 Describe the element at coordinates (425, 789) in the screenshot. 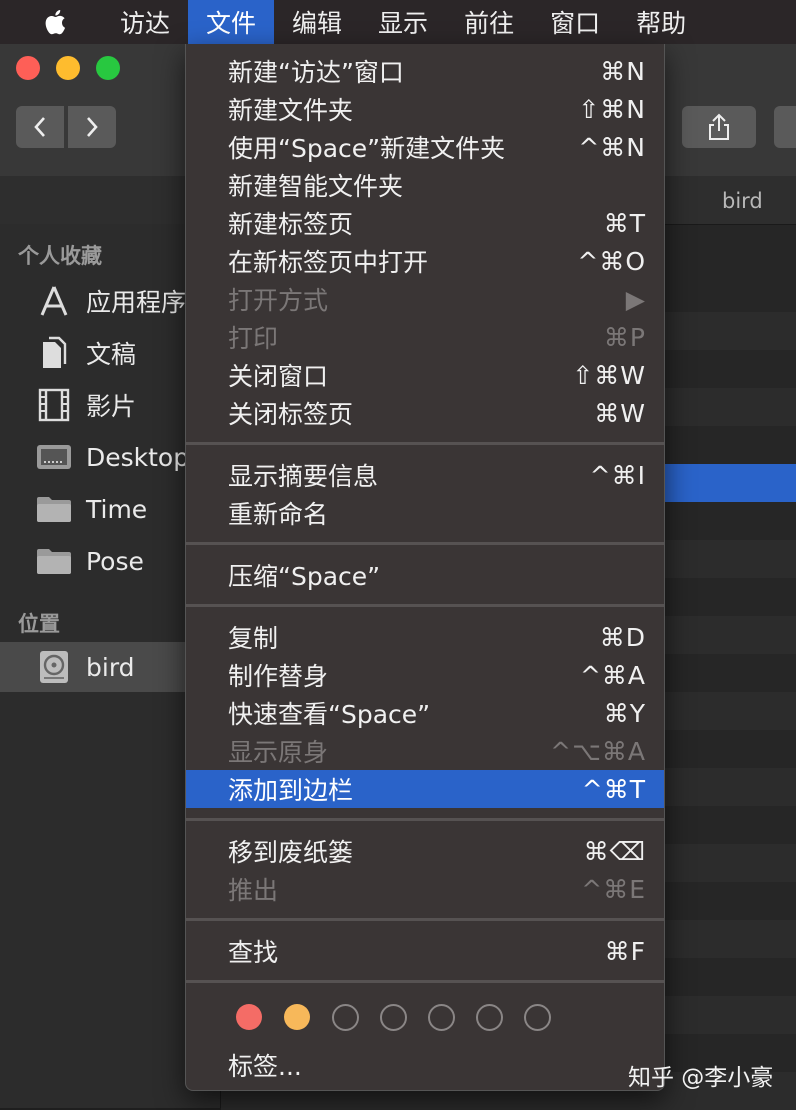

I see `menu-item-add-to-sidebar: 添加到边栏 ^⌘T` at that location.